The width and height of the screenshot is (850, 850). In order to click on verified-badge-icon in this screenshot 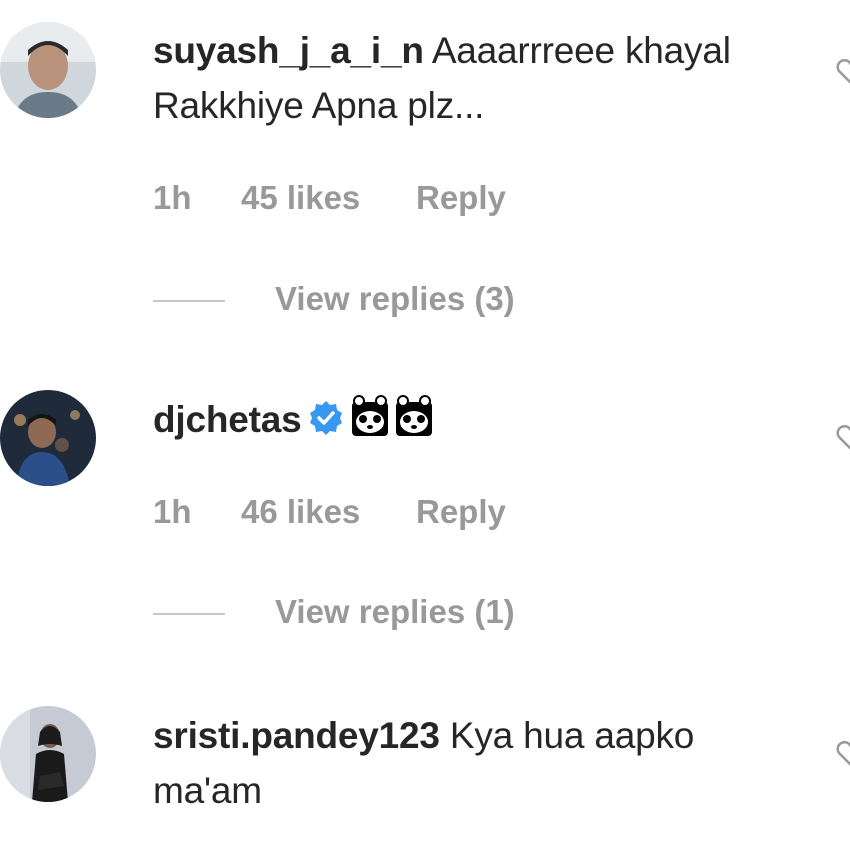, I will do `click(326, 423)`.